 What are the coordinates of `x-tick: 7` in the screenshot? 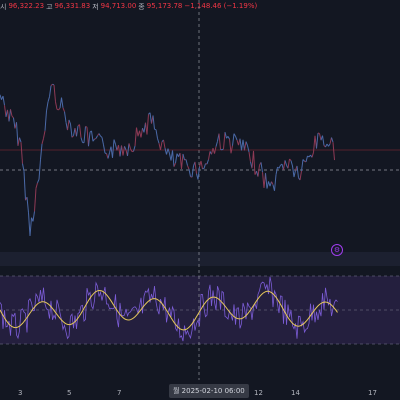 It's located at (119, 393).